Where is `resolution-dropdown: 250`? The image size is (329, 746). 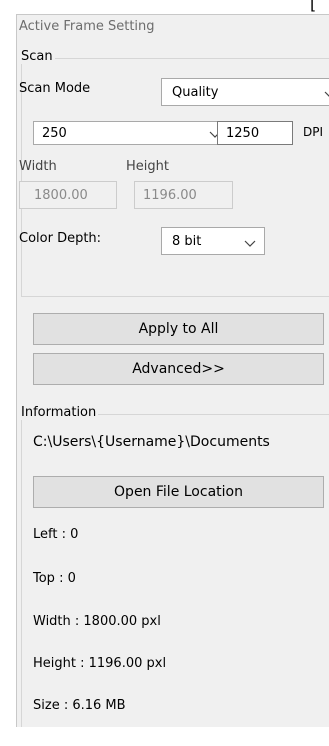 resolution-dropdown: 250 is located at coordinates (130, 133).